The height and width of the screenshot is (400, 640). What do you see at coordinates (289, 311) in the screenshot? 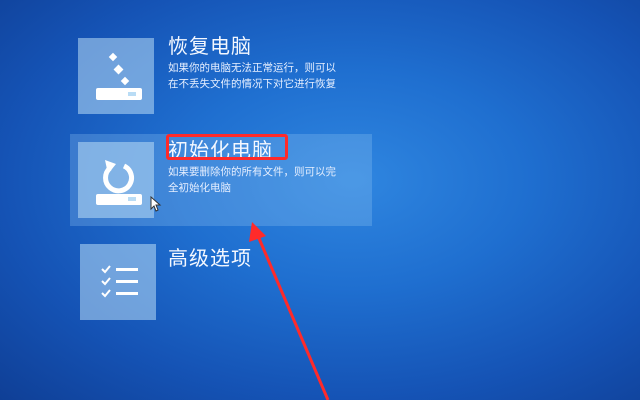
I see `annotation-arrow-icon` at bounding box center [289, 311].